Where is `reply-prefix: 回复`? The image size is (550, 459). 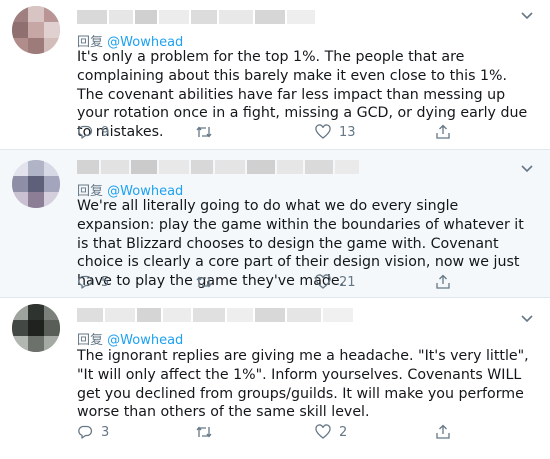
reply-prefix: 回复 is located at coordinates (90, 340).